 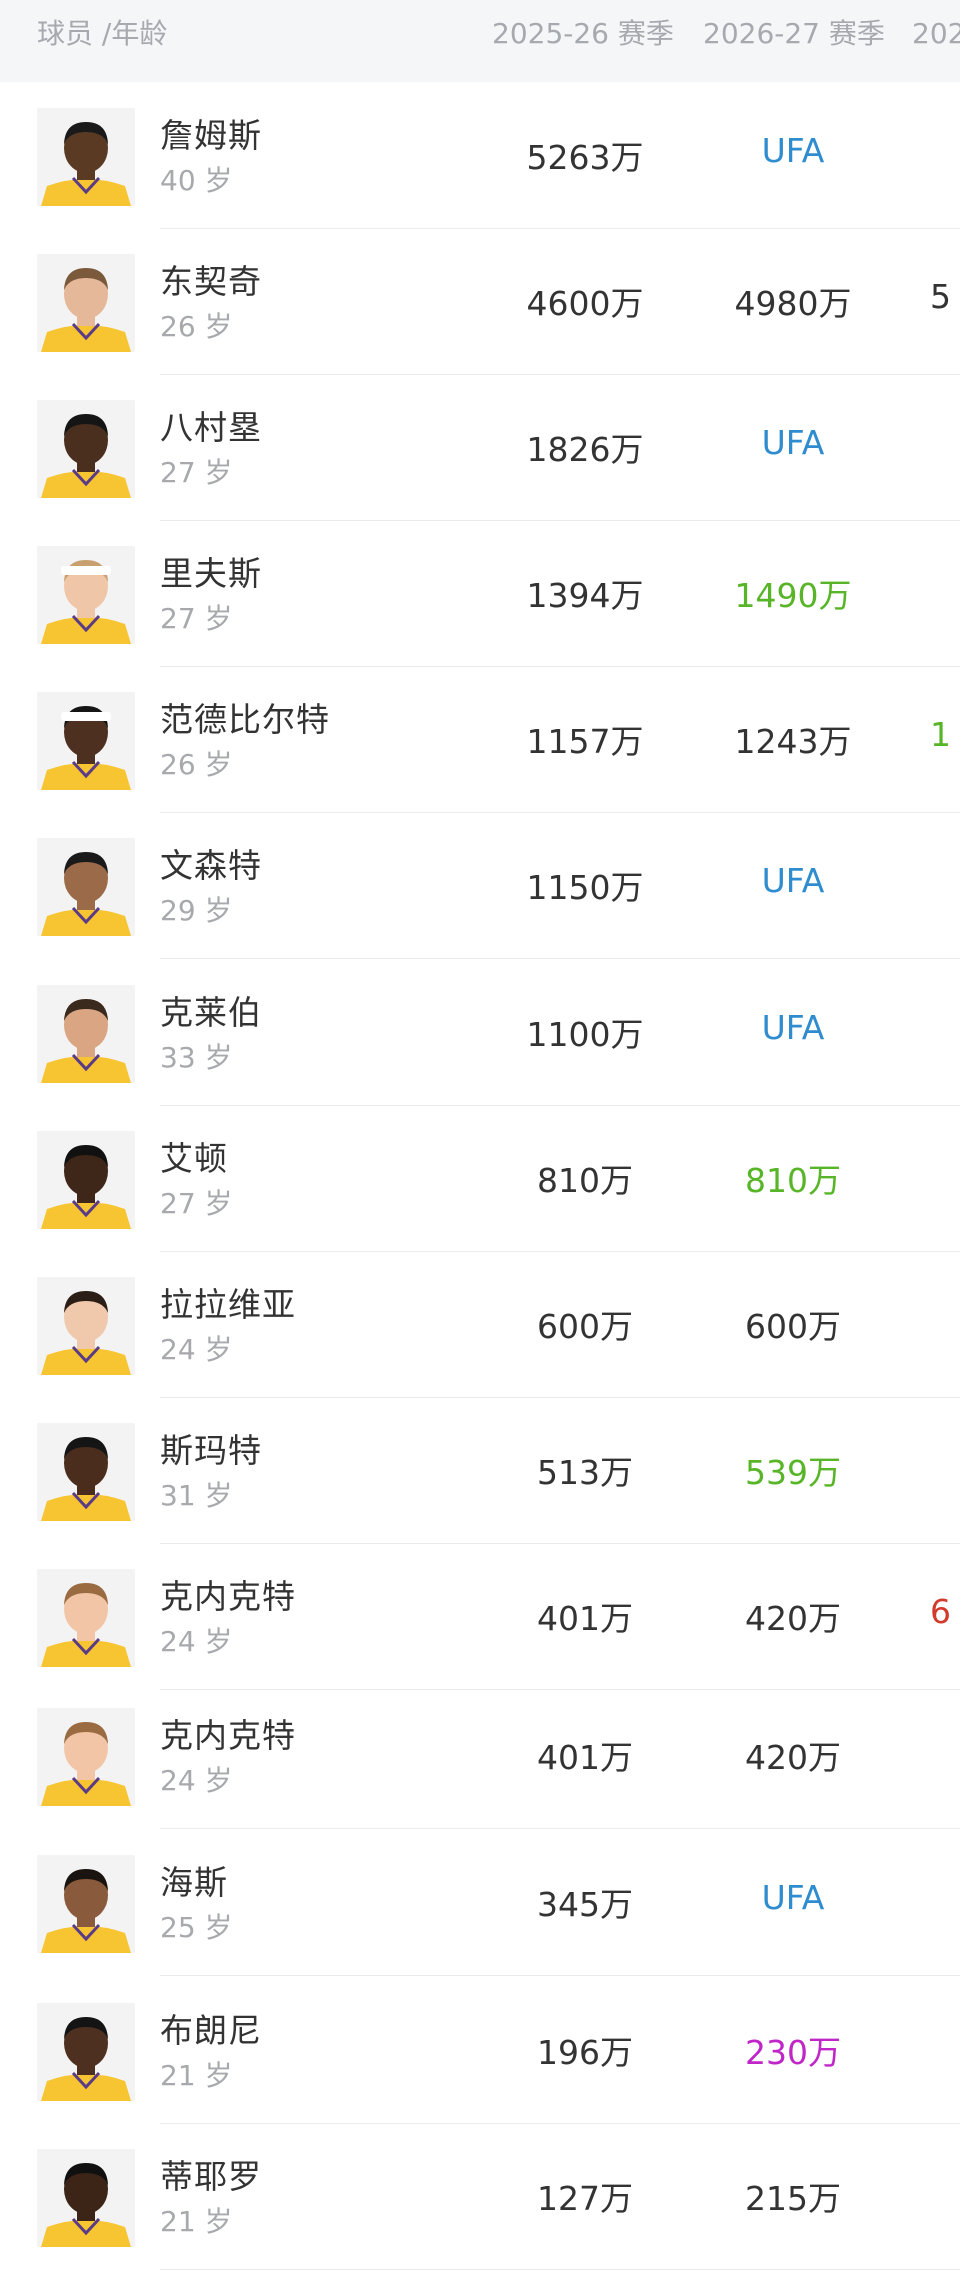 What do you see at coordinates (794, 34) in the screenshot?
I see `header-season-2026-27: 2026-27 赛季` at bounding box center [794, 34].